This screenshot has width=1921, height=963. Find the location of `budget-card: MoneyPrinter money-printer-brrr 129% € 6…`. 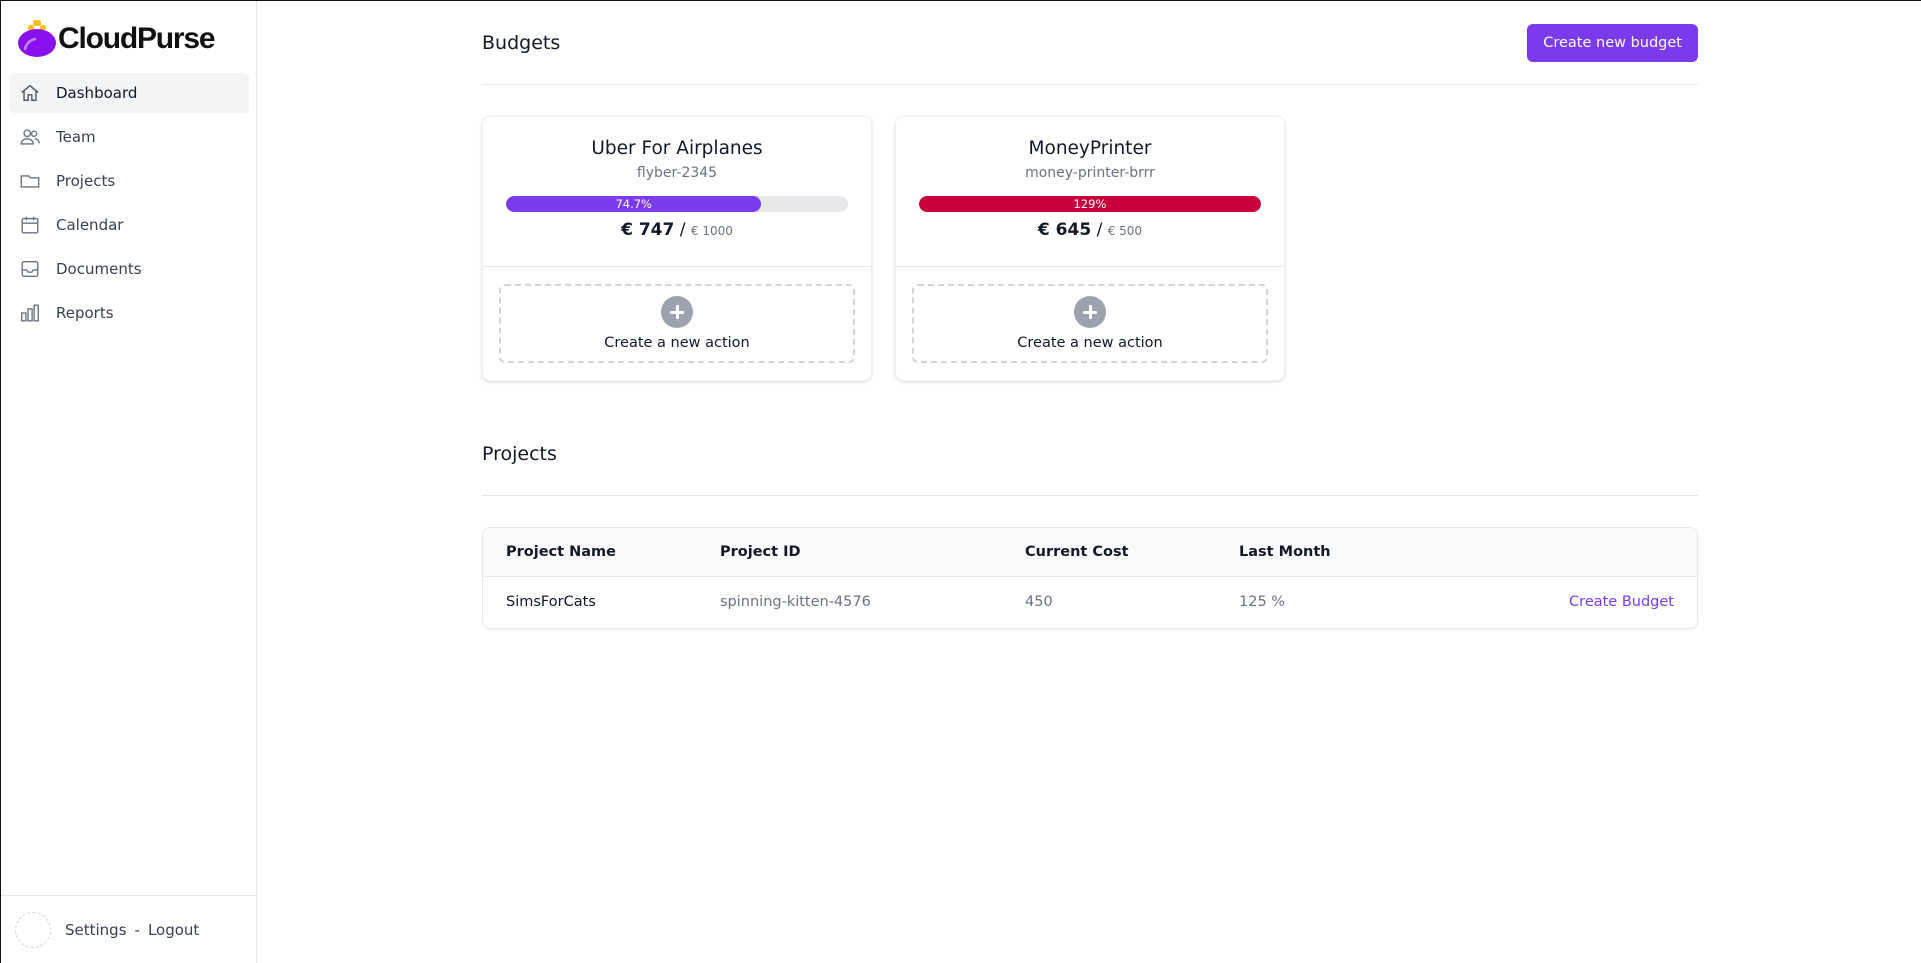

budget-card: MoneyPrinter money-printer-brrr 129% € 6… is located at coordinates (1090, 248).